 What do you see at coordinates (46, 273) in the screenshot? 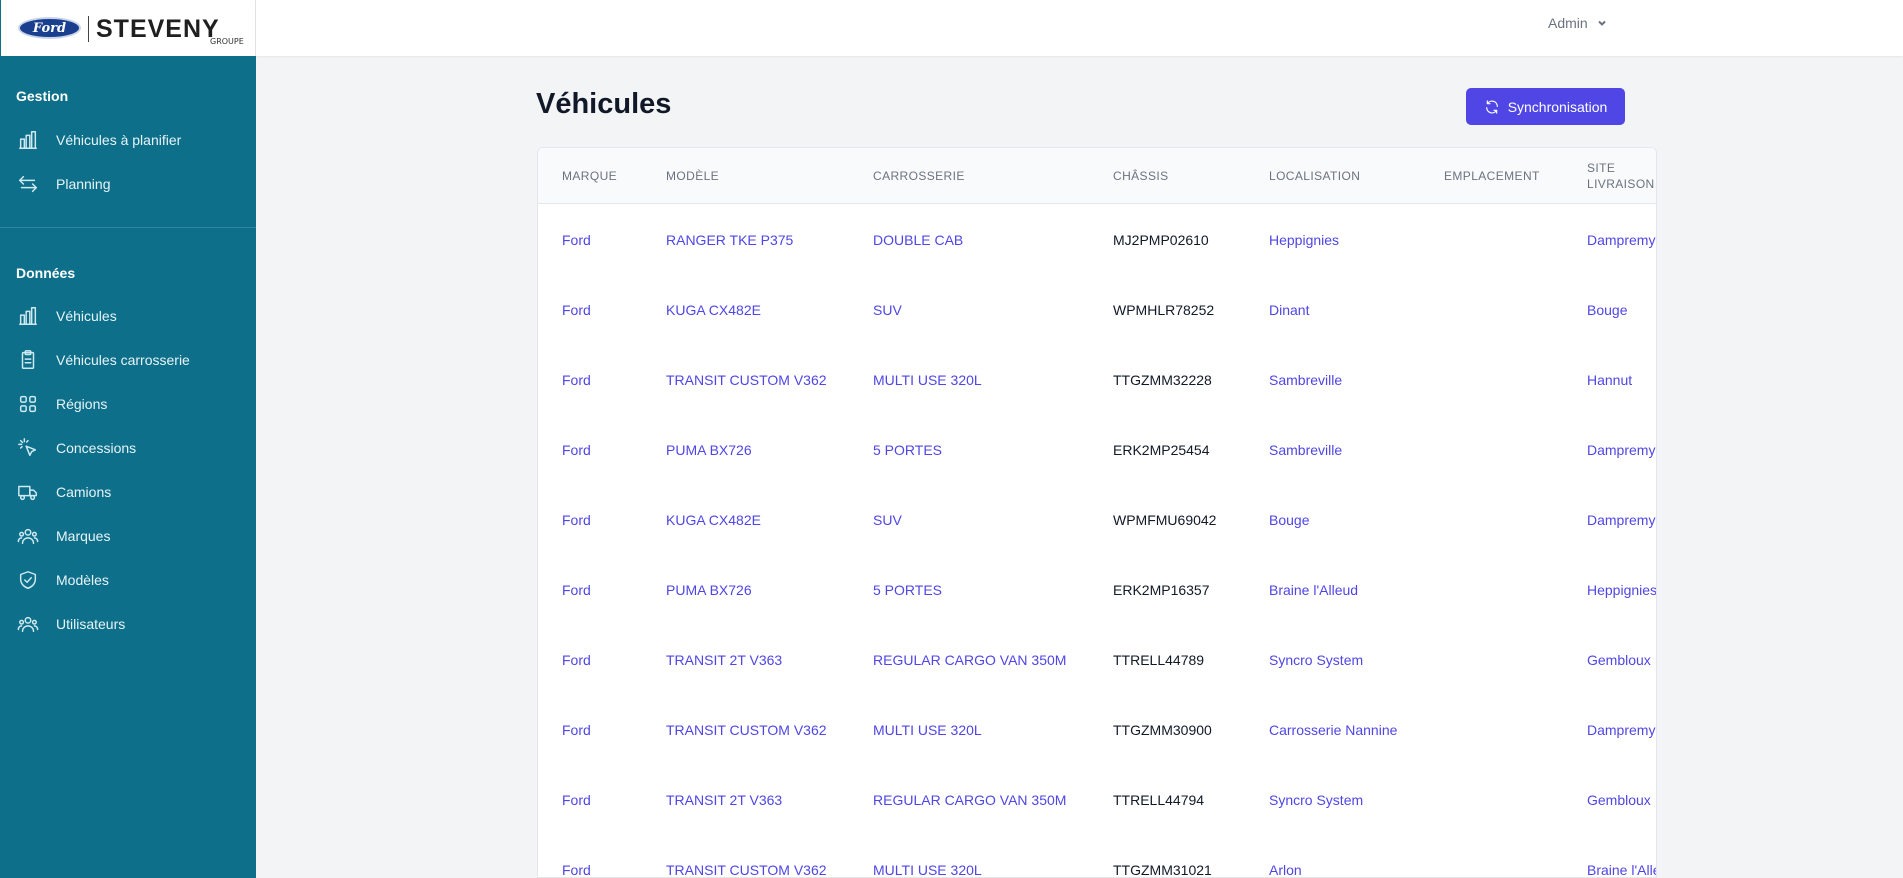
I see `section-title-donnees: Données` at bounding box center [46, 273].